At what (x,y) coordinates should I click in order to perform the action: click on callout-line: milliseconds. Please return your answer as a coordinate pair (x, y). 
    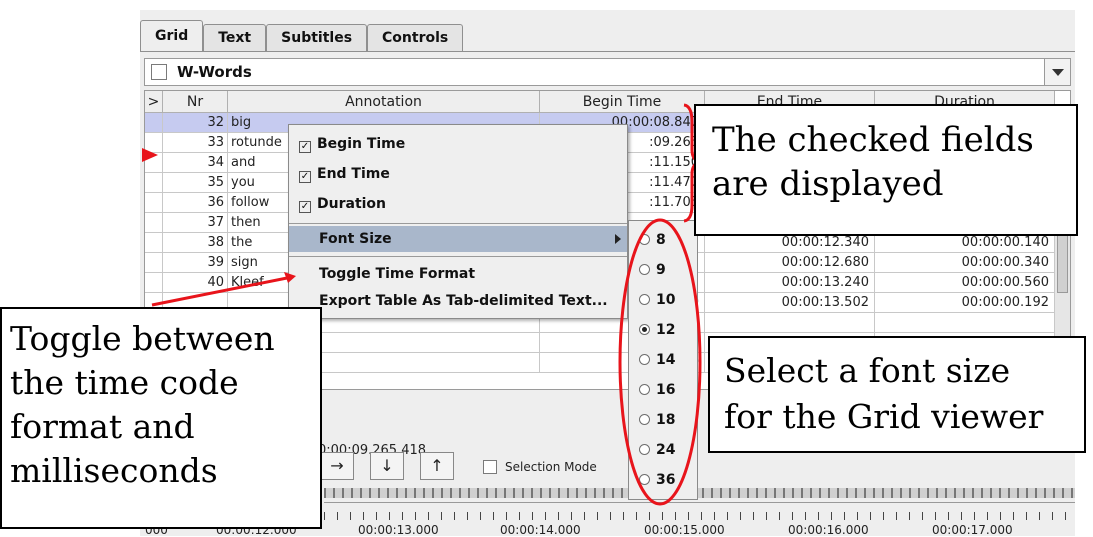
    Looking at the image, I should click on (114, 470).